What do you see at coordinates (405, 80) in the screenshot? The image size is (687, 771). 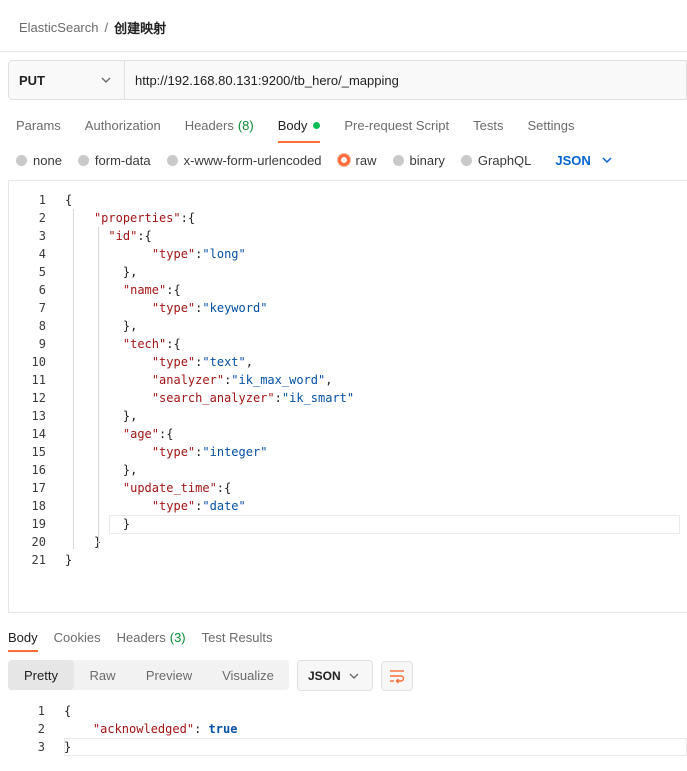 I see `url-input` at bounding box center [405, 80].